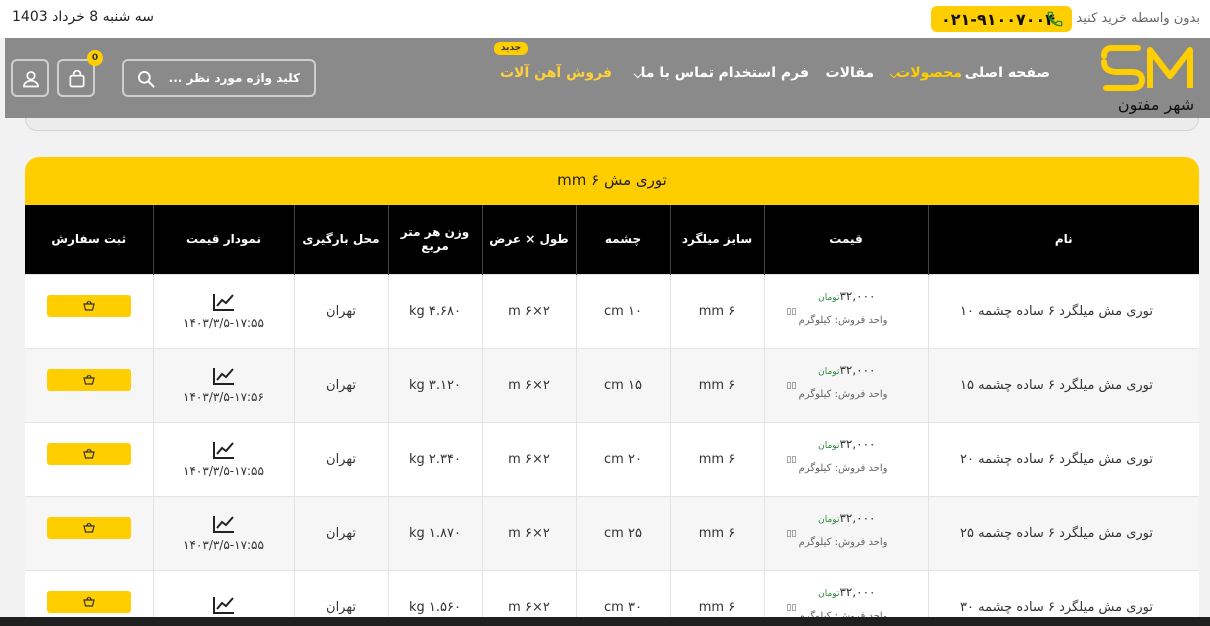  What do you see at coordinates (83, 17) in the screenshot?
I see `current-date: سه شنبه 8 خرداد 1403` at bounding box center [83, 17].